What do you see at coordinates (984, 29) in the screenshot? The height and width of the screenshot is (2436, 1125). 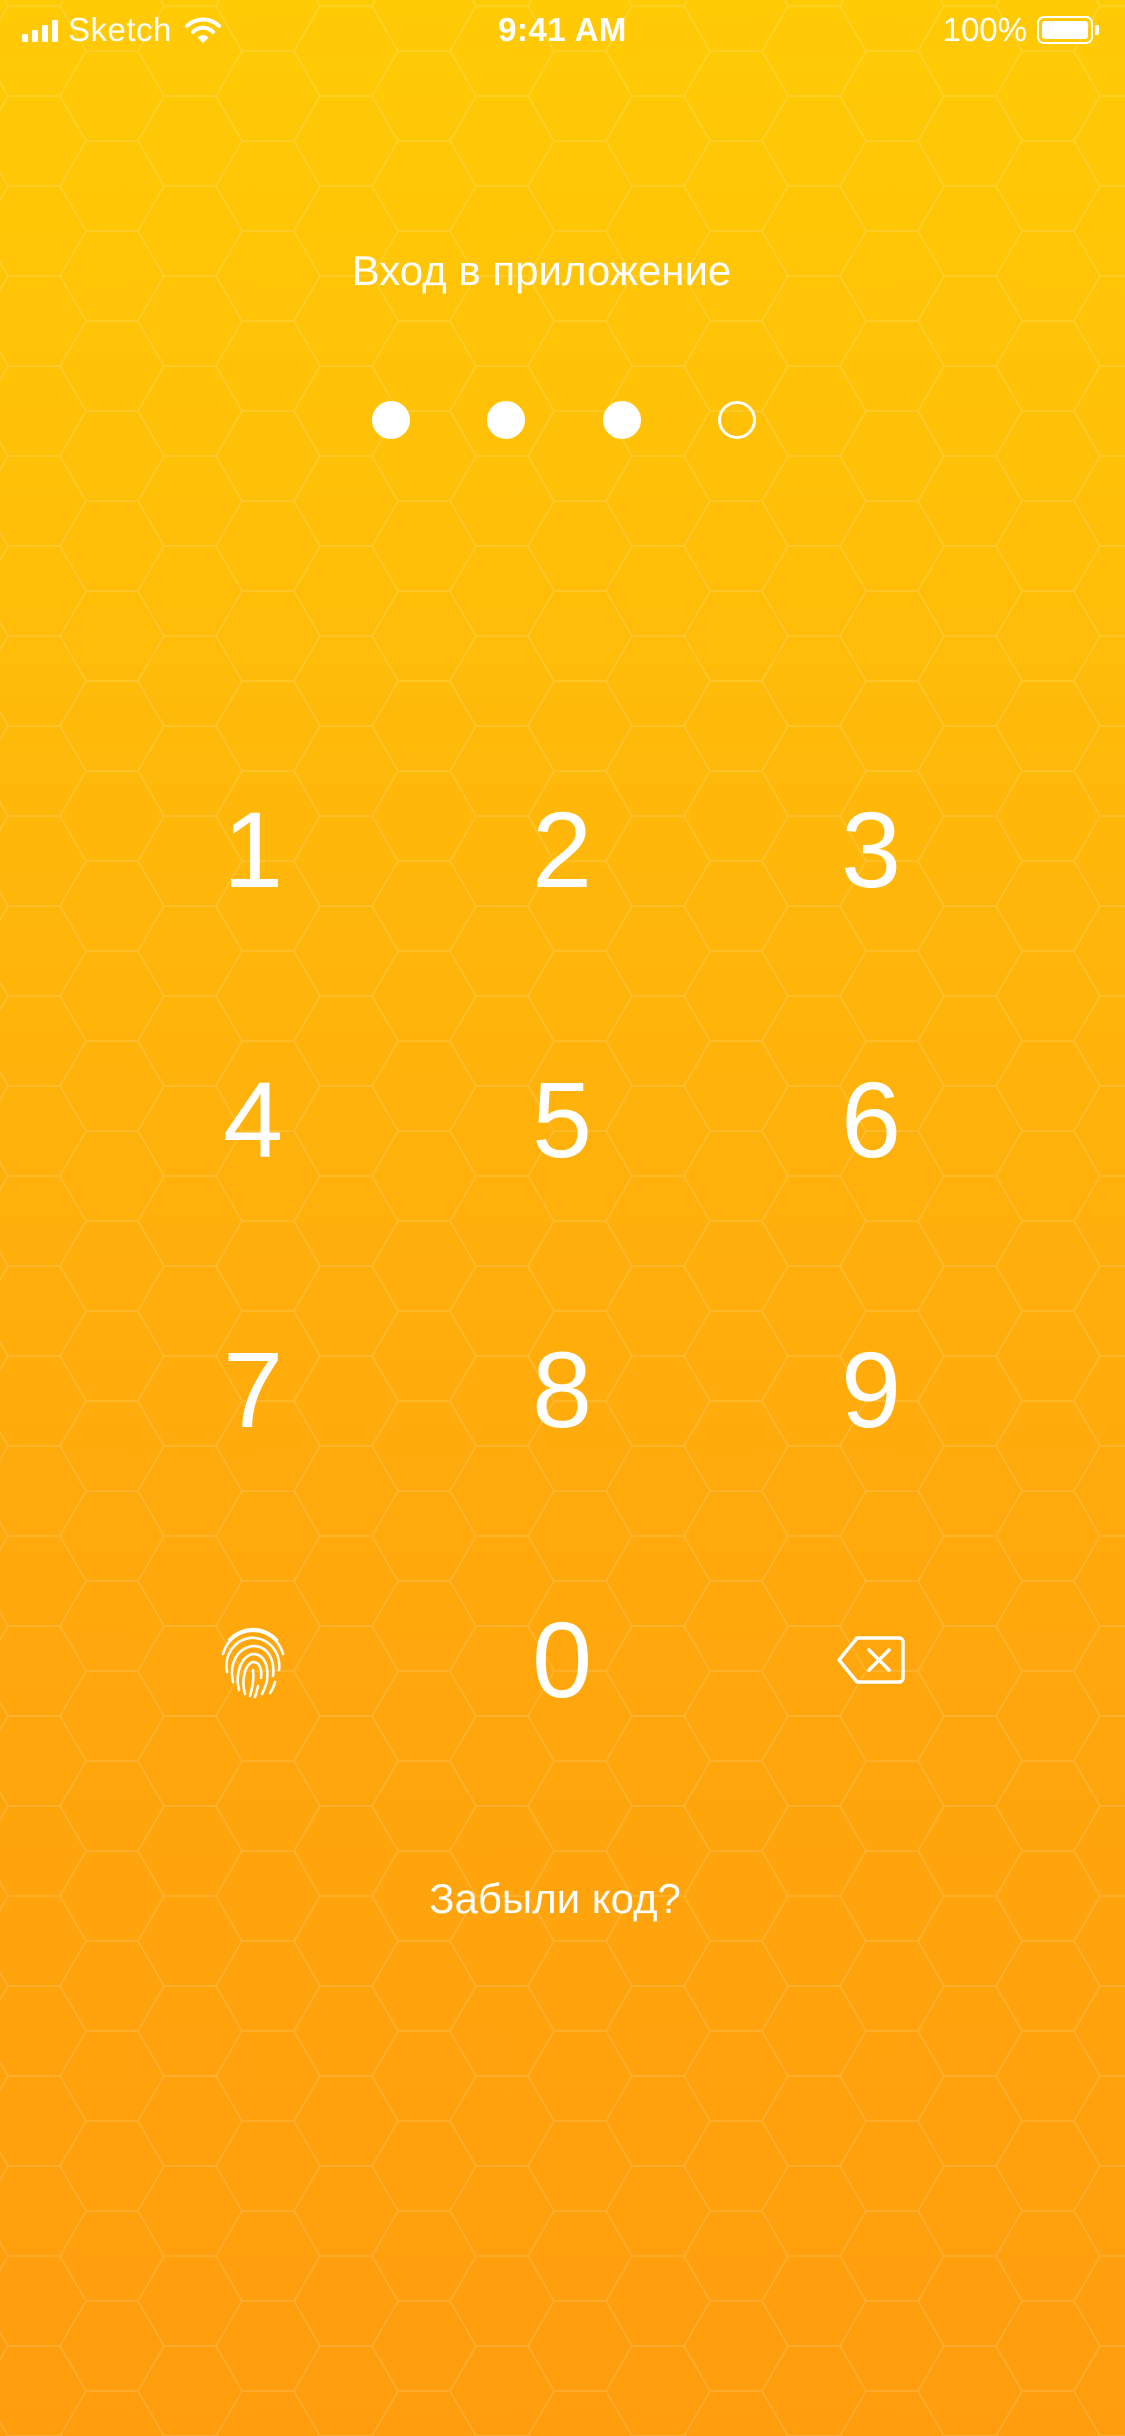 I see `battery-percentage: 100%` at bounding box center [984, 29].